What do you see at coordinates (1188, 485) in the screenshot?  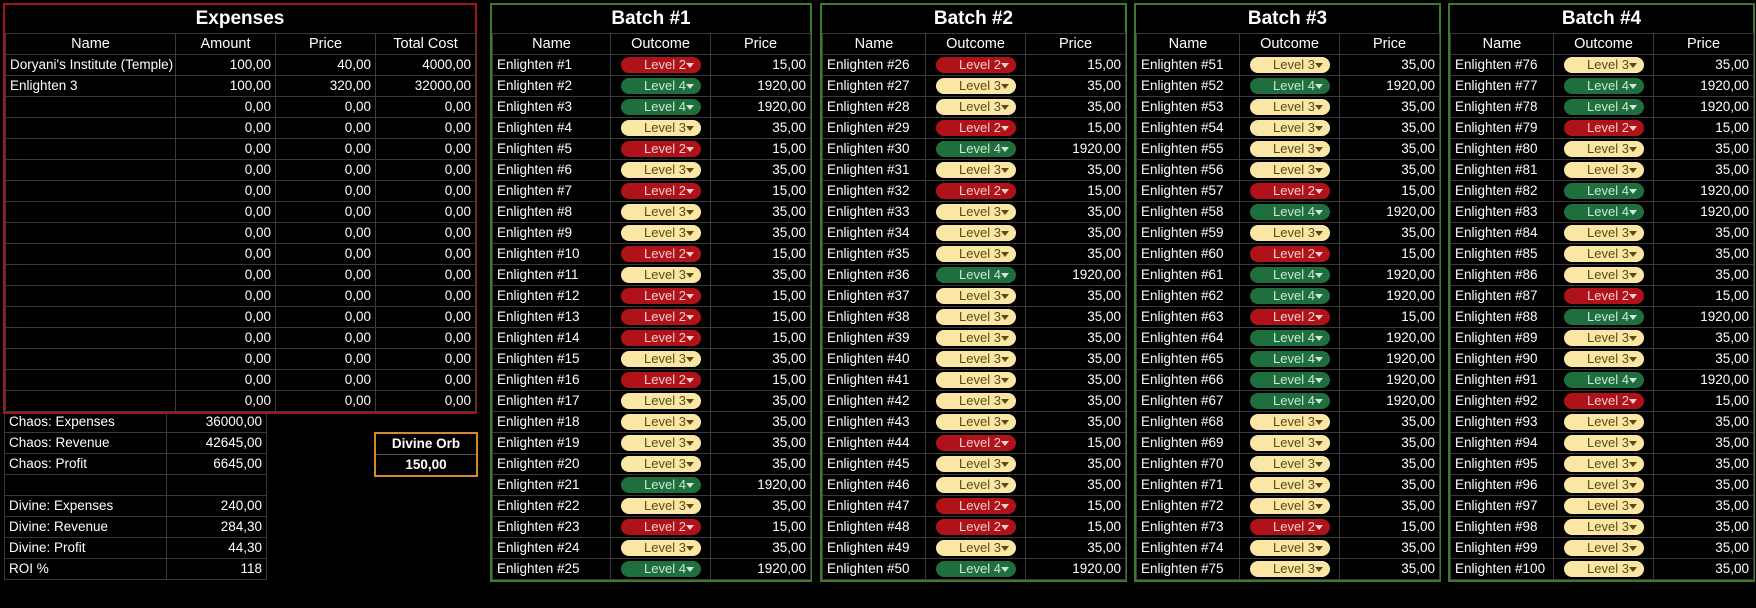 I see `batch-name-cell: Enlighten #71` at bounding box center [1188, 485].